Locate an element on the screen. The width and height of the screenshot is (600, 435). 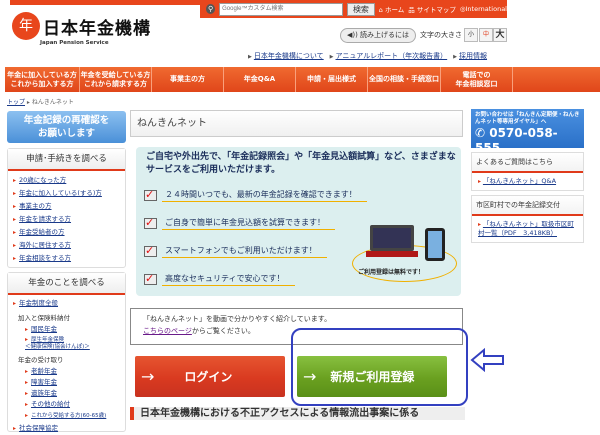
municipal-list-link: 「ねんきんネット」取扱市区町村一覧（PDF 3,418KB） is located at coordinates (526, 228).